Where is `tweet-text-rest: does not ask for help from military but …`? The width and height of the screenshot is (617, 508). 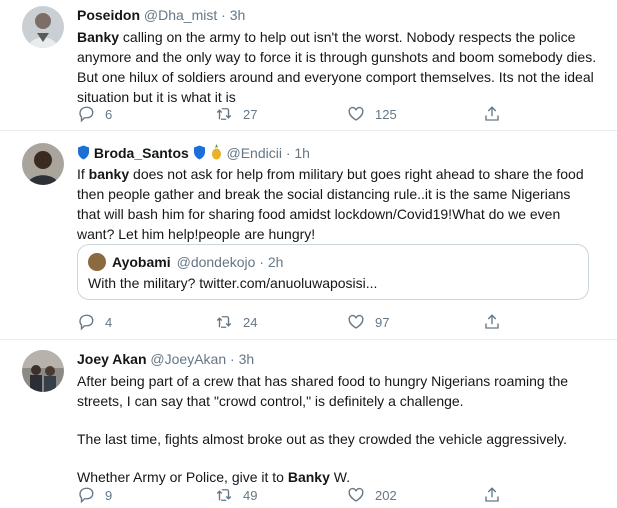
tweet-text-rest: does not ask for help from military but … is located at coordinates (330, 204).